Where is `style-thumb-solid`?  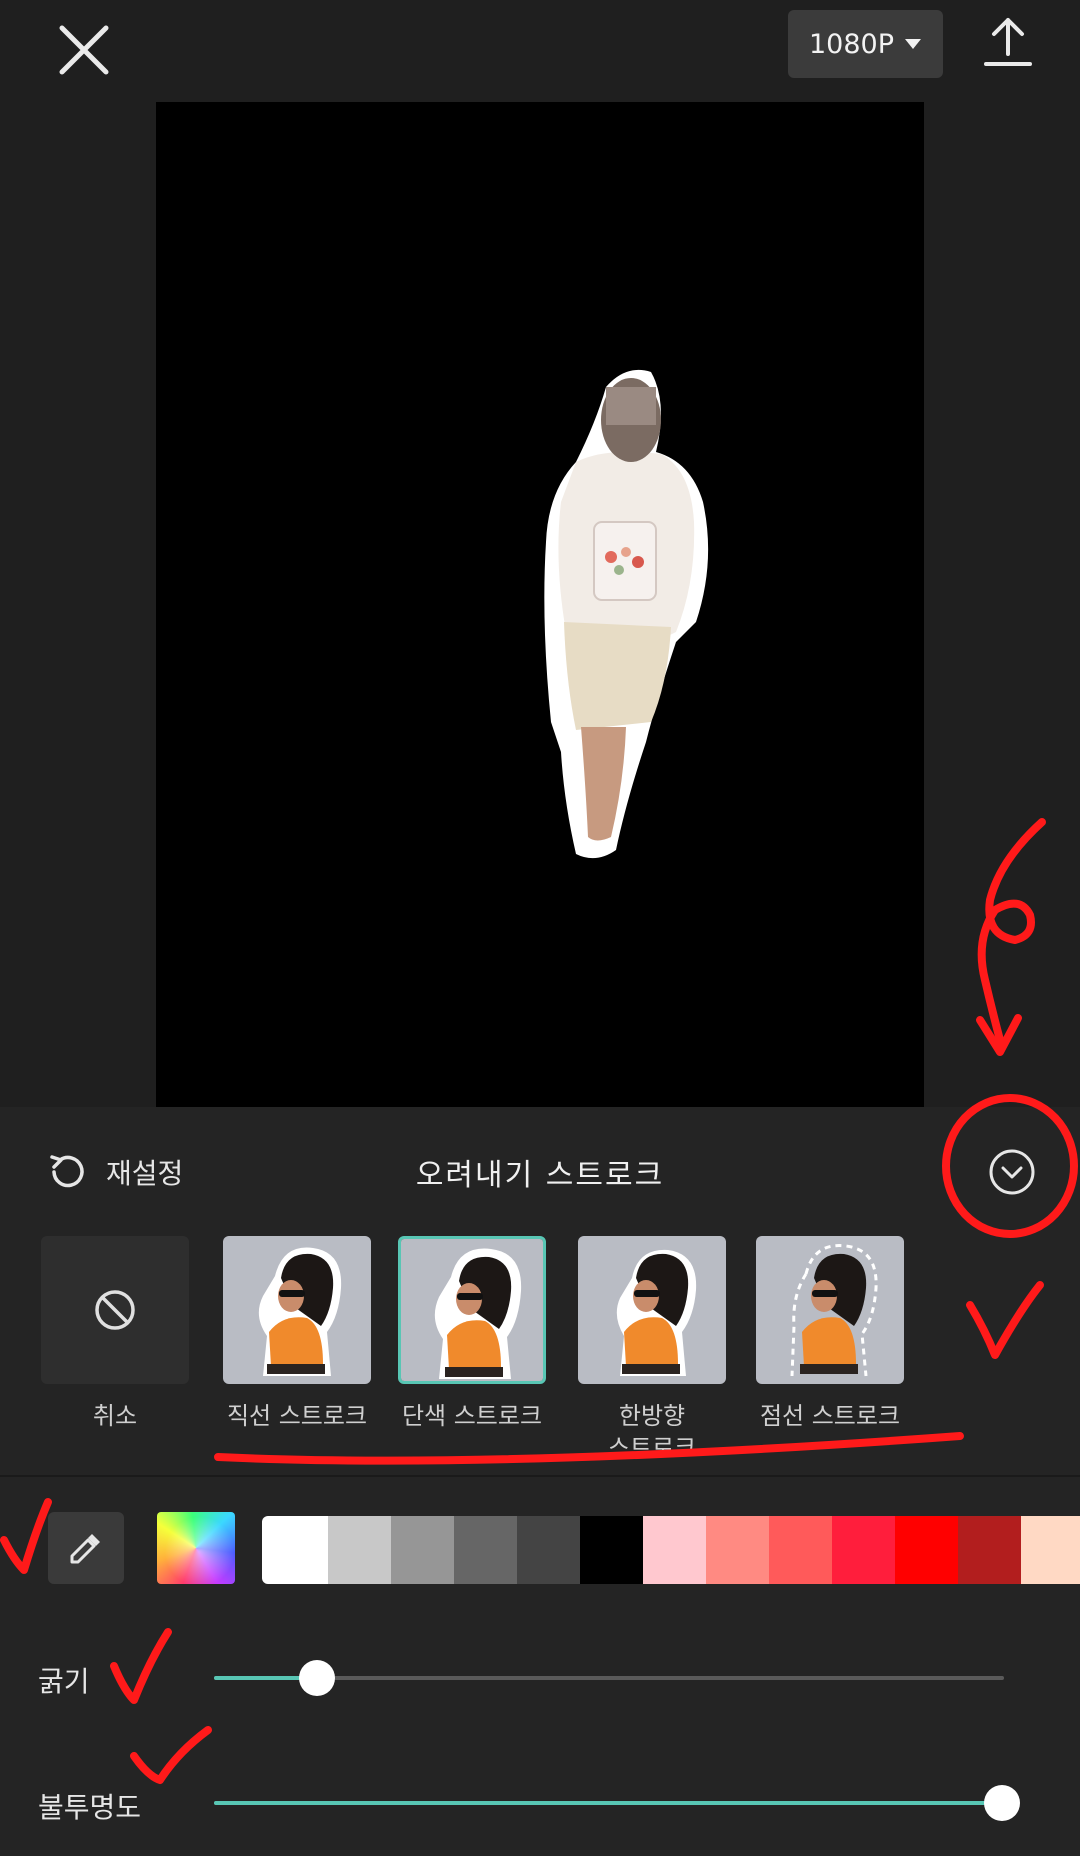
style-thumb-solid is located at coordinates (472, 1310).